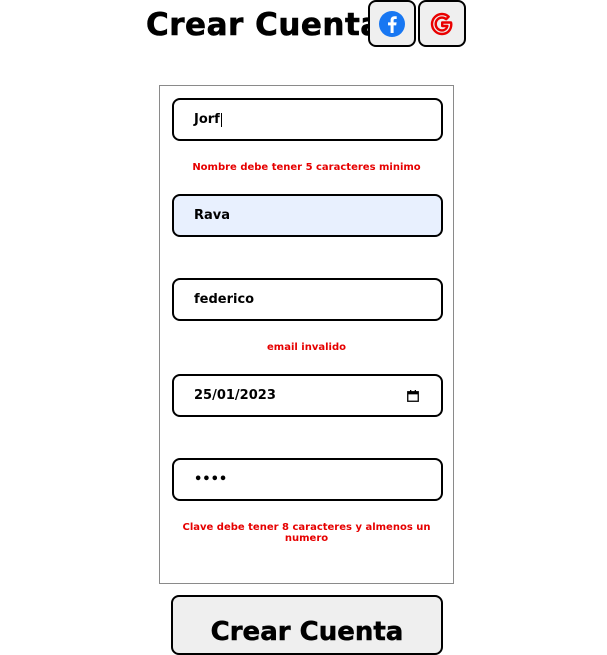 This screenshot has width=607, height=655. I want to click on google-icon, so click(441, 23).